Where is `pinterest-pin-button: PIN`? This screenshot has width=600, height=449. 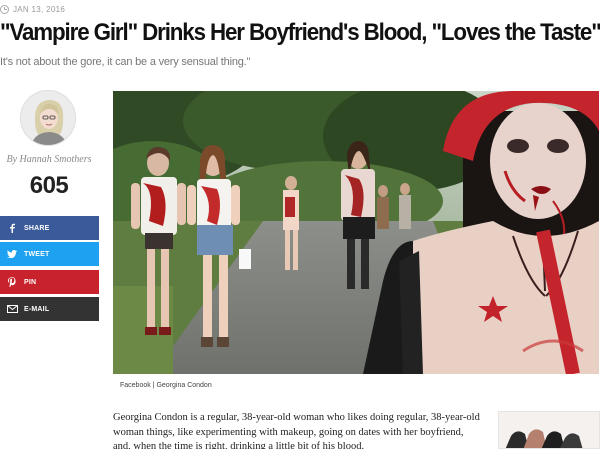
pinterest-pin-button: PIN is located at coordinates (49, 282).